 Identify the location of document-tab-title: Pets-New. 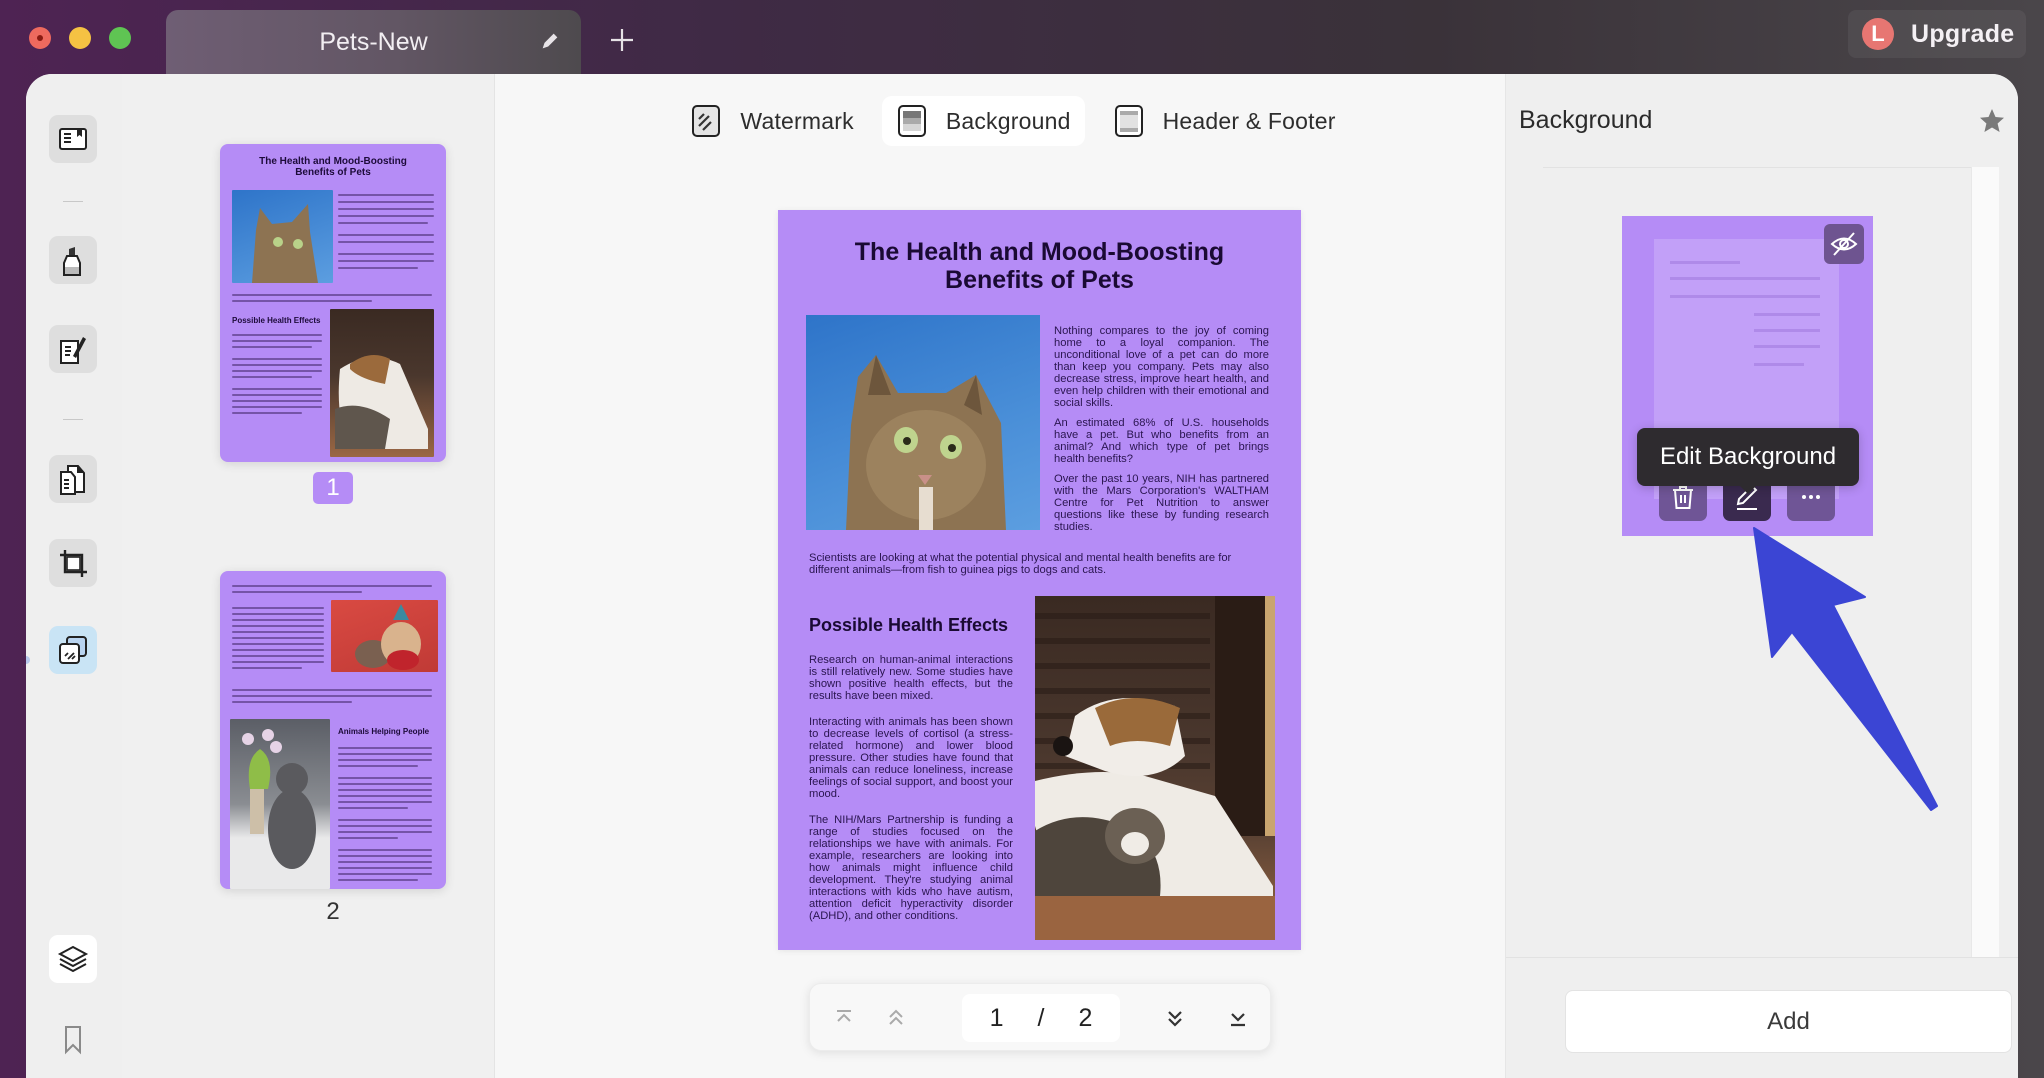
(373, 41).